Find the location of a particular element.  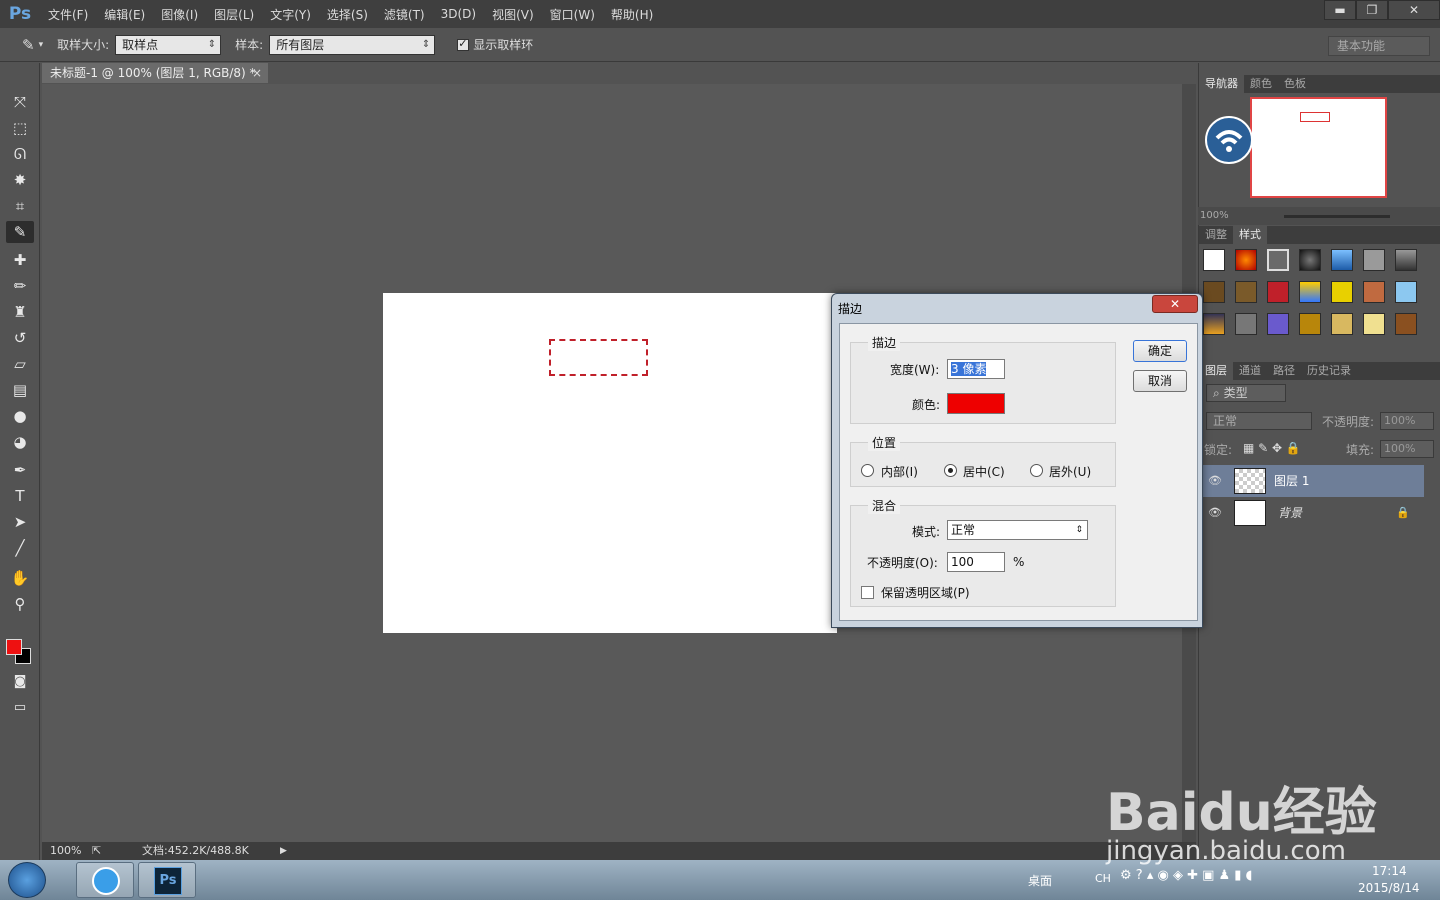

menu-type: 文字(Y) is located at coordinates (290, 14).